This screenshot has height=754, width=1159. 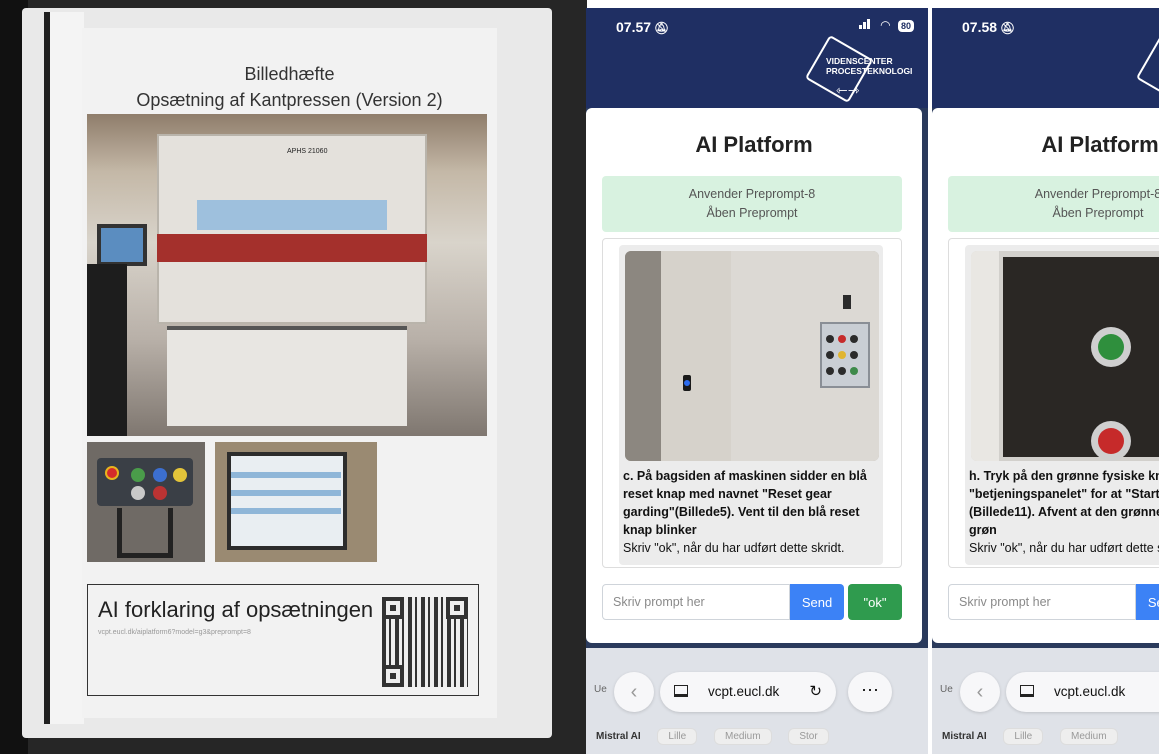 What do you see at coordinates (160, 493) in the screenshot?
I see `red-button-icon` at bounding box center [160, 493].